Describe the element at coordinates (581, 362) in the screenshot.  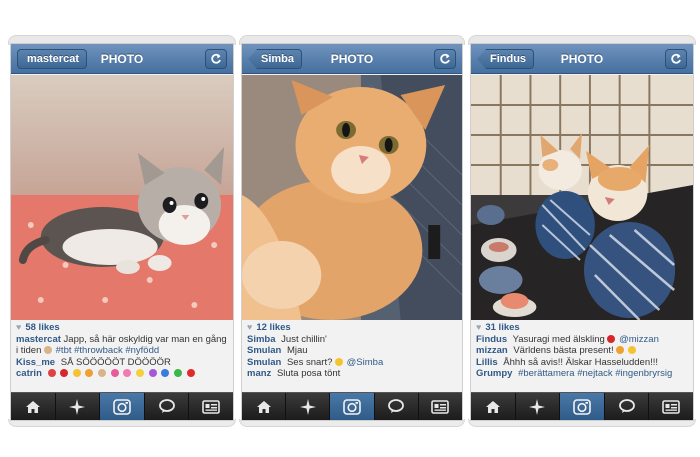
I see `comment-text: Åhhh så avis!! Älskar Hasseludden!!!` at that location.